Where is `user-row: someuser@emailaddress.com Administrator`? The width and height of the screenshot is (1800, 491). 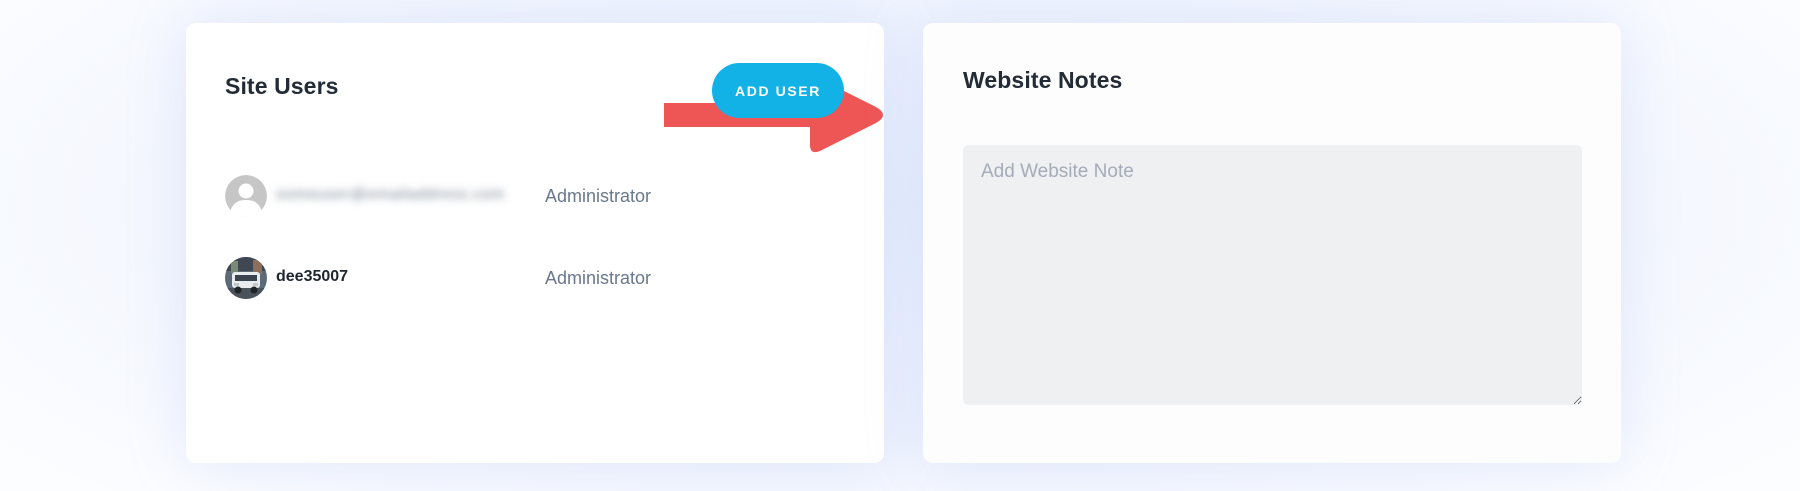 user-row: someuser@emailaddress.com Administrator is located at coordinates (535, 196).